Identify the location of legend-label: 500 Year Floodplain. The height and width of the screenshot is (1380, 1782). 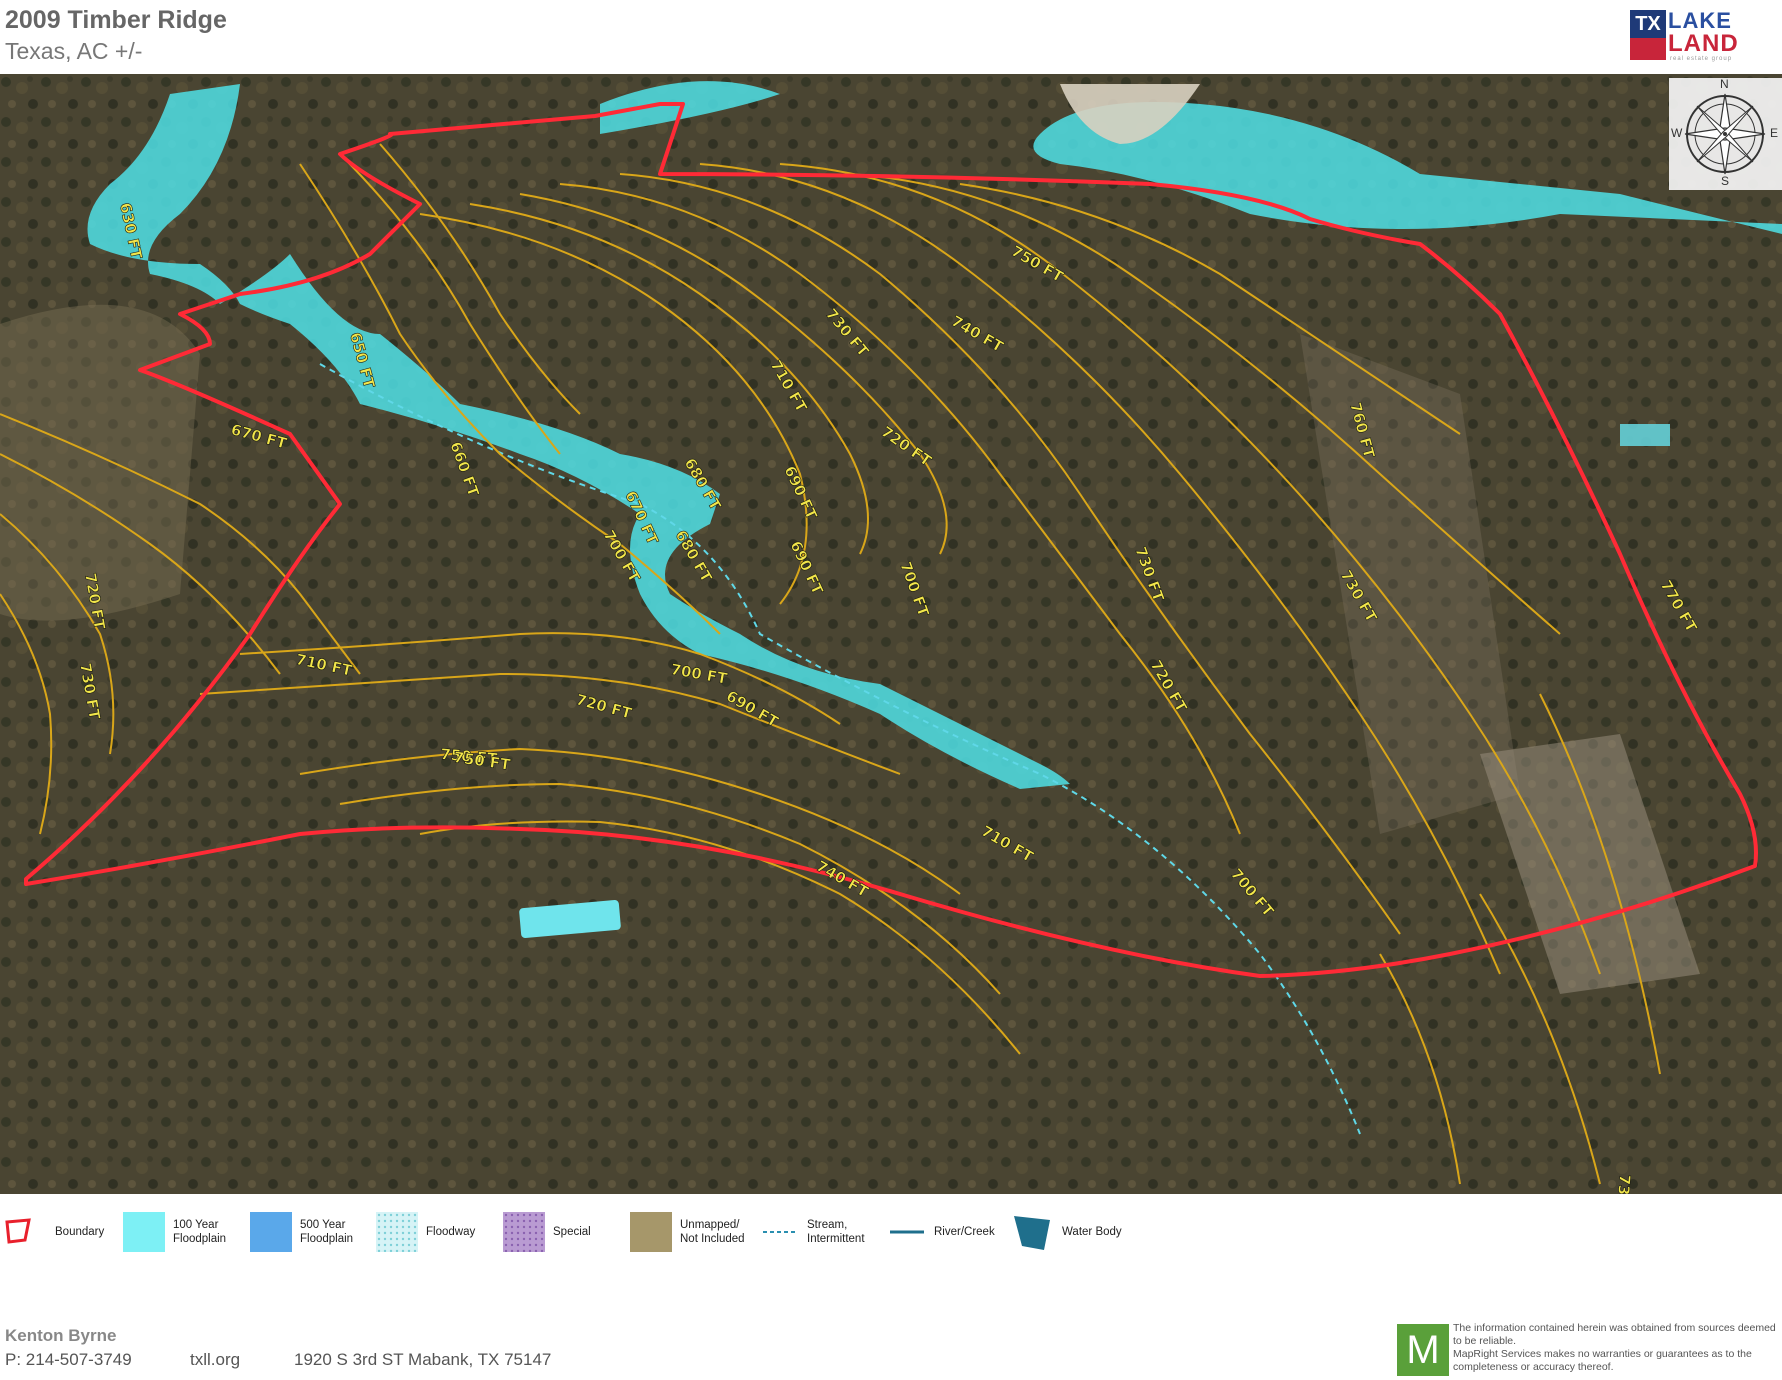
(327, 1232).